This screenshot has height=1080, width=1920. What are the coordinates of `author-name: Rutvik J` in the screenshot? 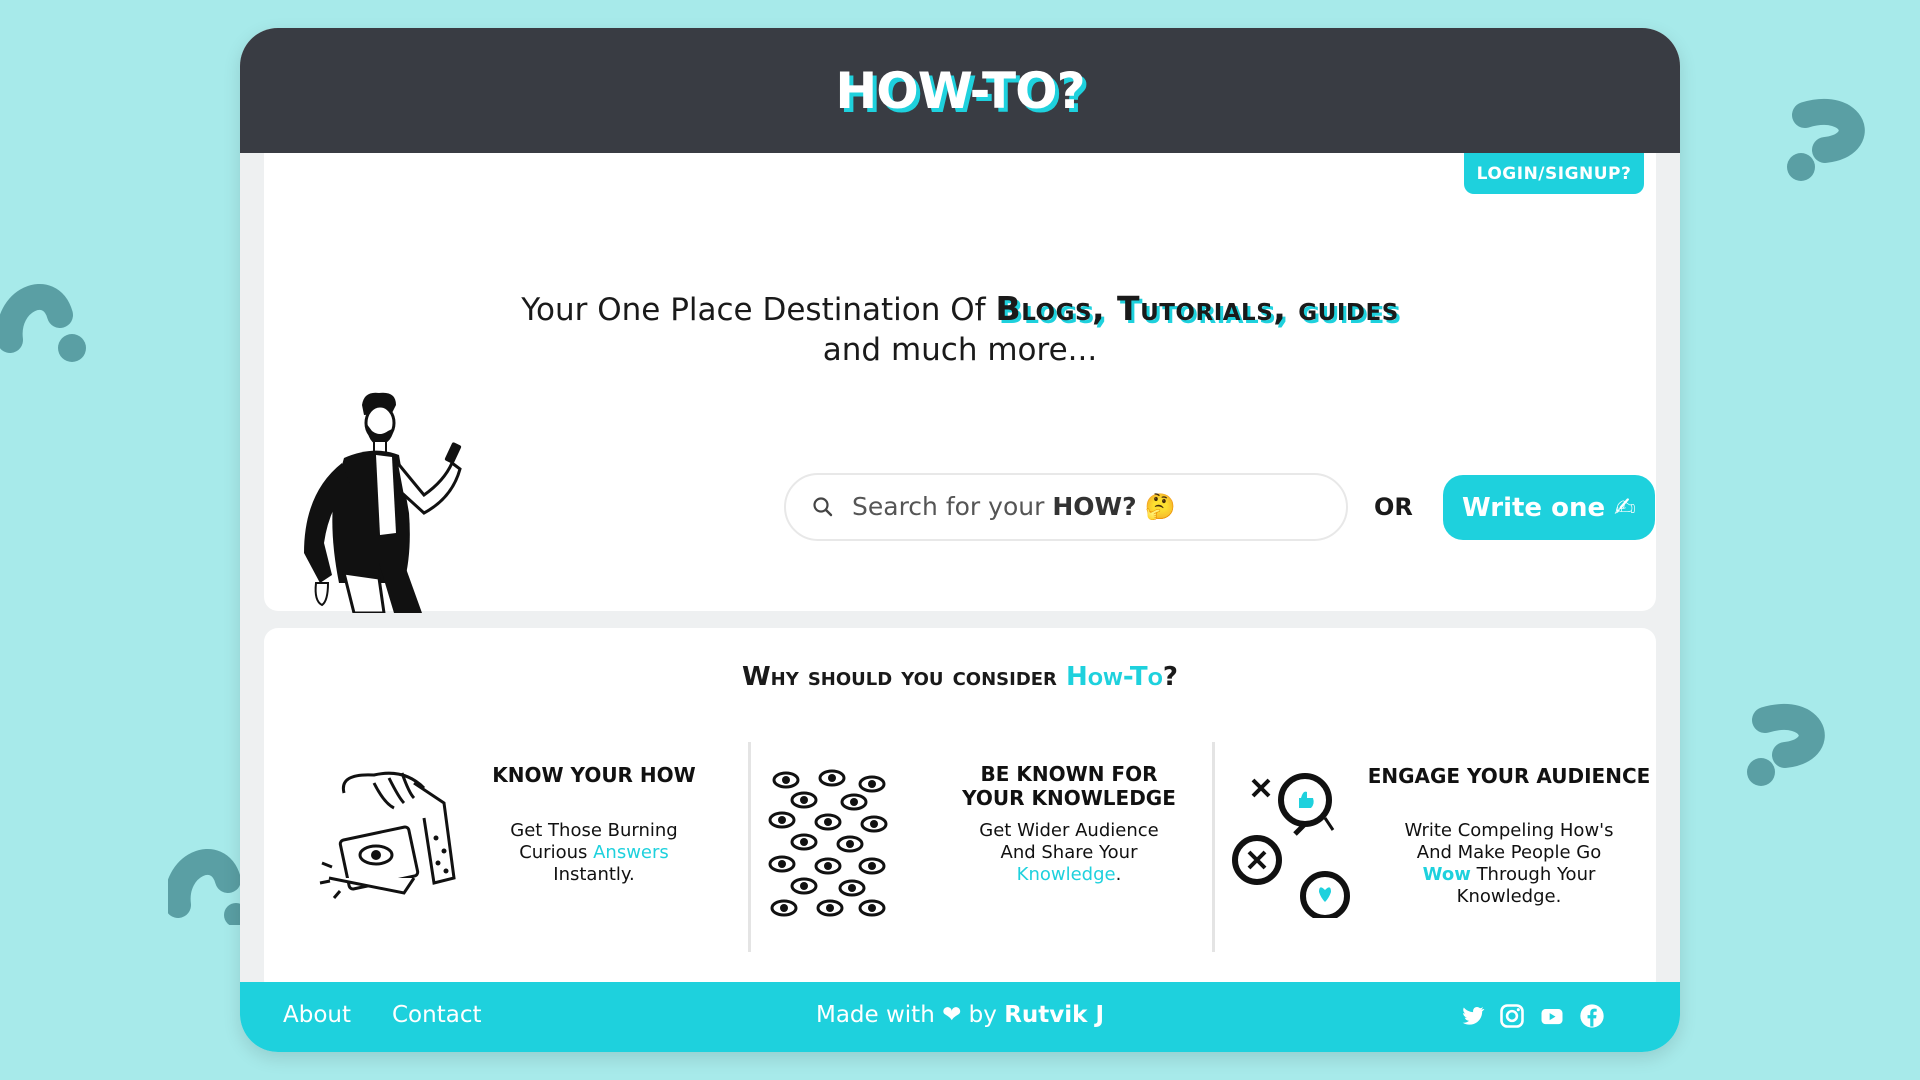 It's located at (1054, 1015).